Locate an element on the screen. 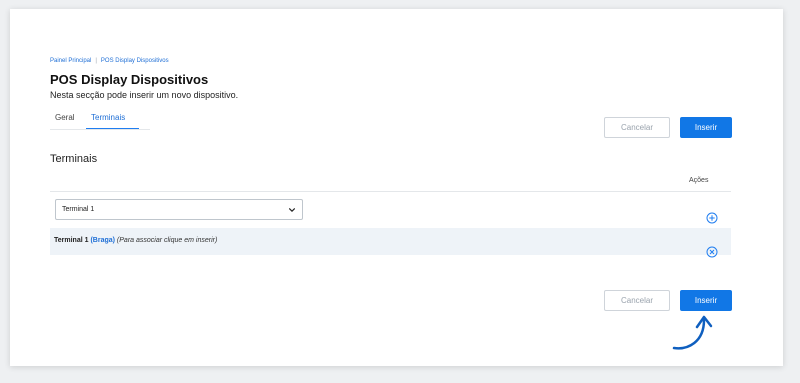 The image size is (800, 383). x-circle-icon is located at coordinates (712, 252).